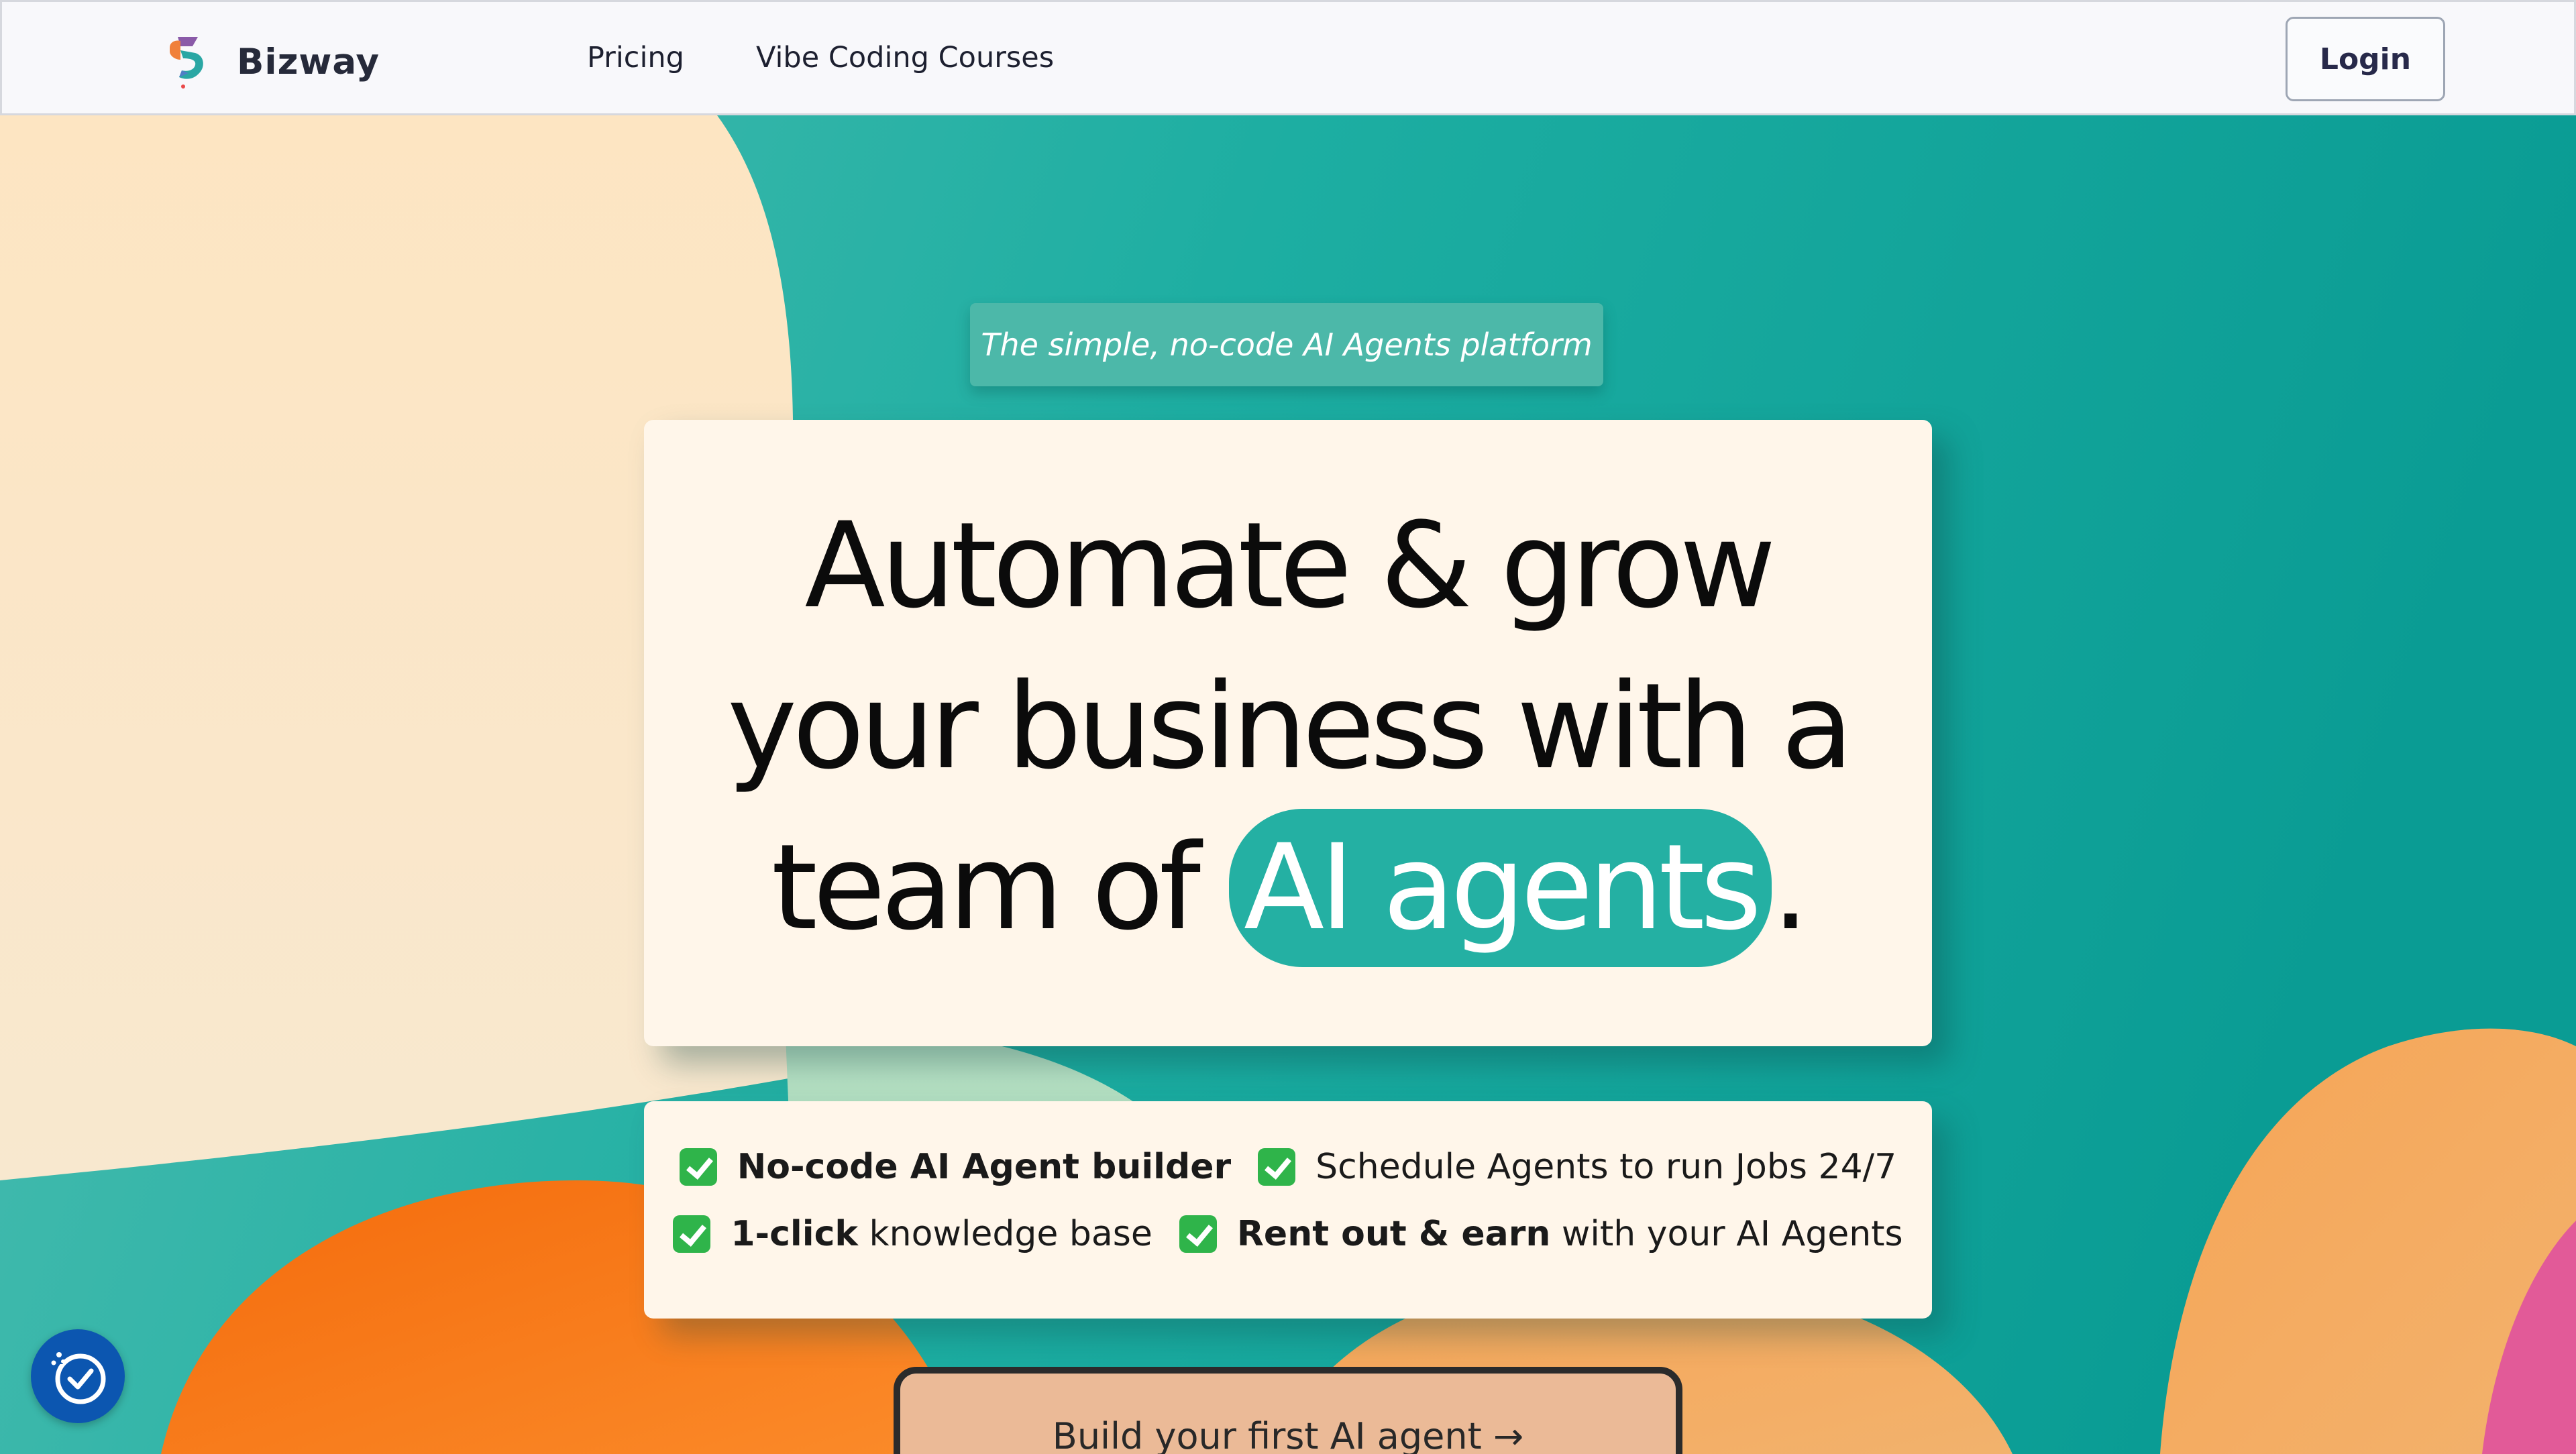  Describe the element at coordinates (794, 1234) in the screenshot. I see `feature-bold-text: 1-click` at that location.